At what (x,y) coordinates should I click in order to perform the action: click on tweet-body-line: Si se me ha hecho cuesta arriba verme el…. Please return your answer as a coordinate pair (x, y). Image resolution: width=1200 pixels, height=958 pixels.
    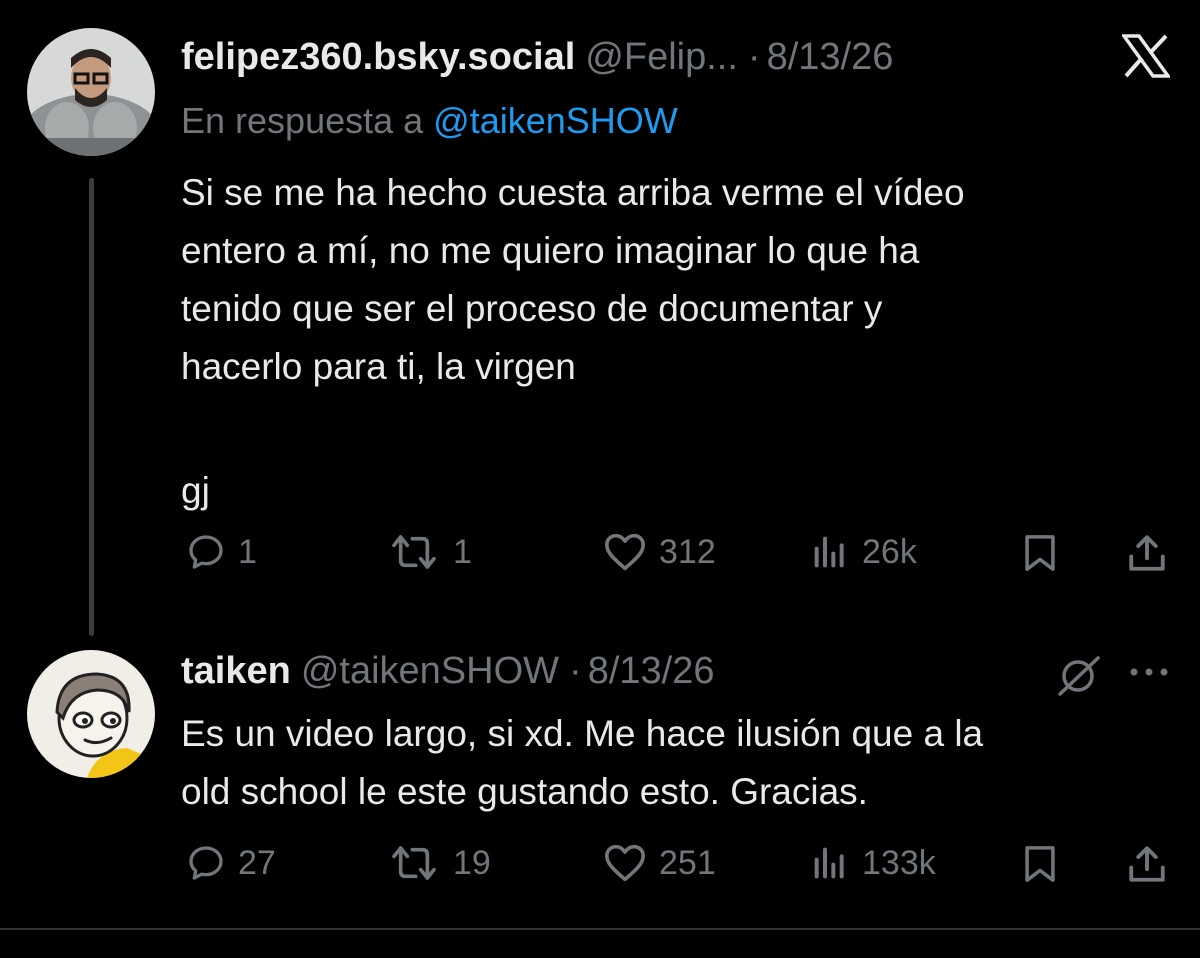
    Looking at the image, I should click on (573, 192).